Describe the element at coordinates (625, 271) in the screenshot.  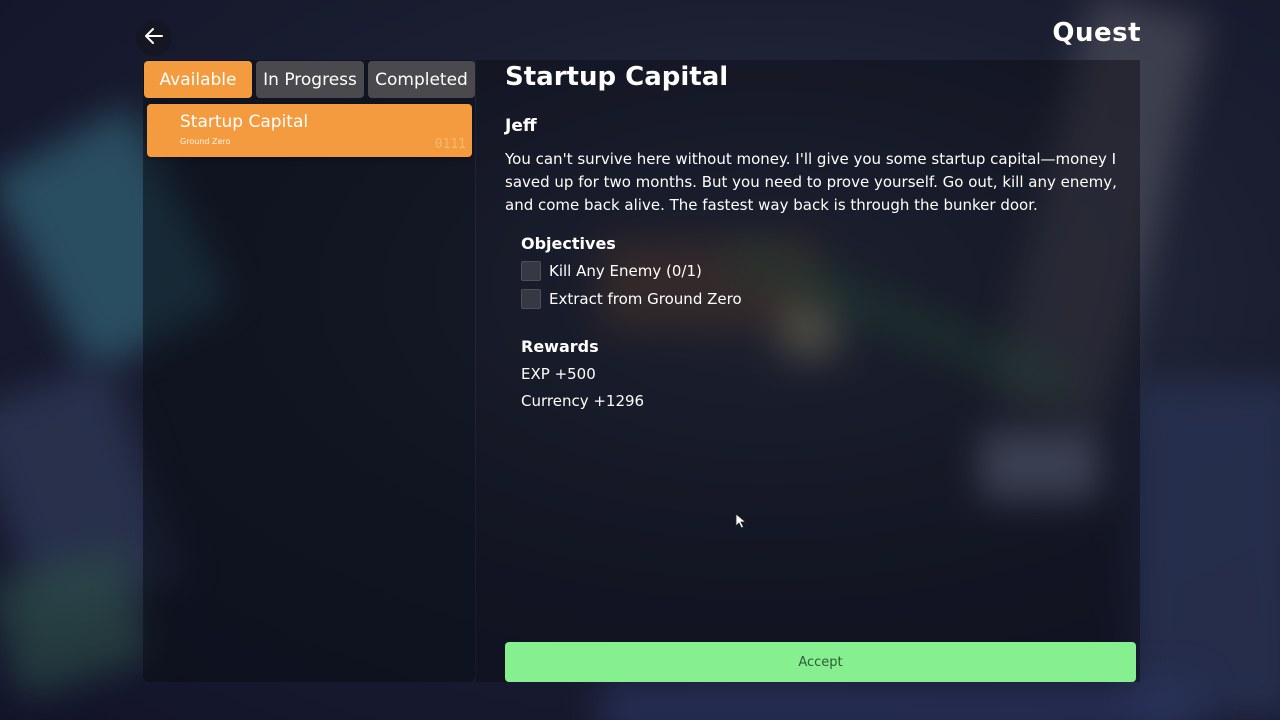
I see `objective-text: Kill Any Enemy (0/1)` at that location.